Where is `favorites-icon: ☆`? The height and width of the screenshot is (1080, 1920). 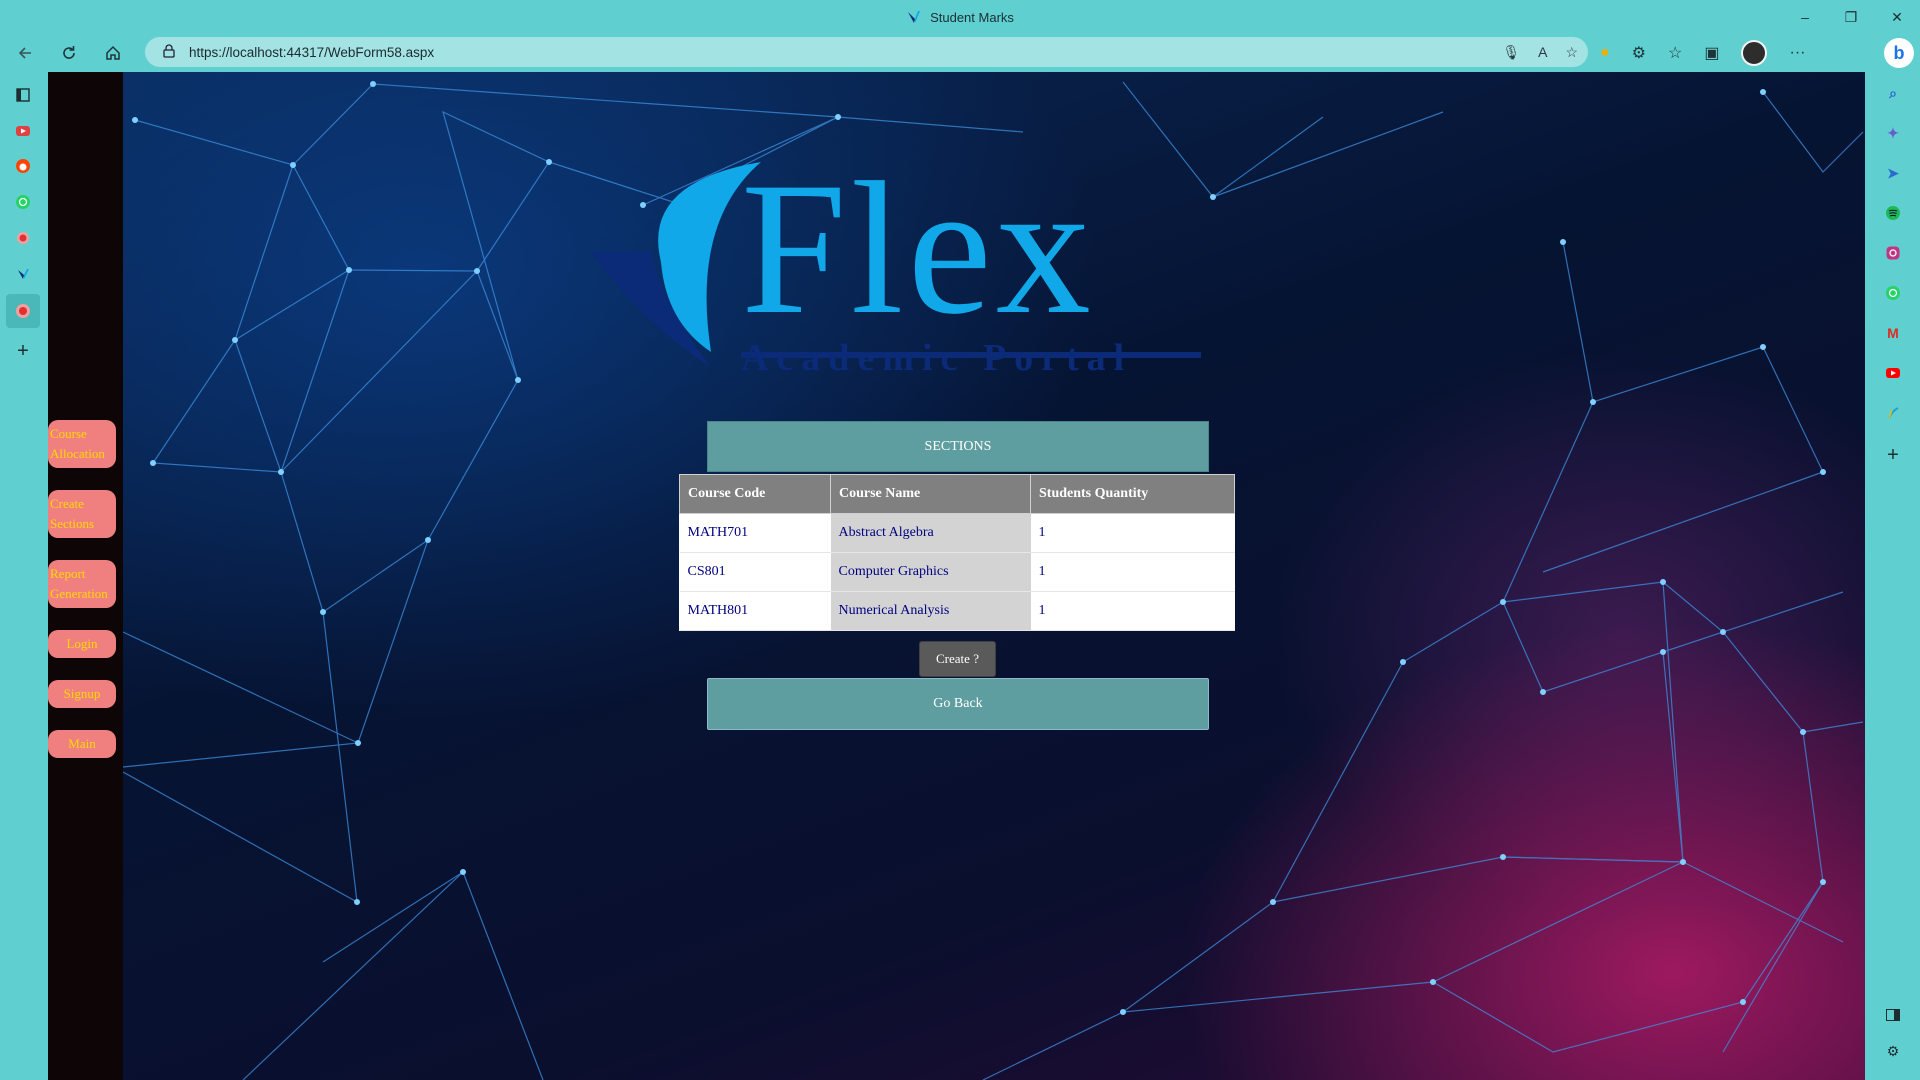
favorites-icon: ☆ is located at coordinates (1675, 53).